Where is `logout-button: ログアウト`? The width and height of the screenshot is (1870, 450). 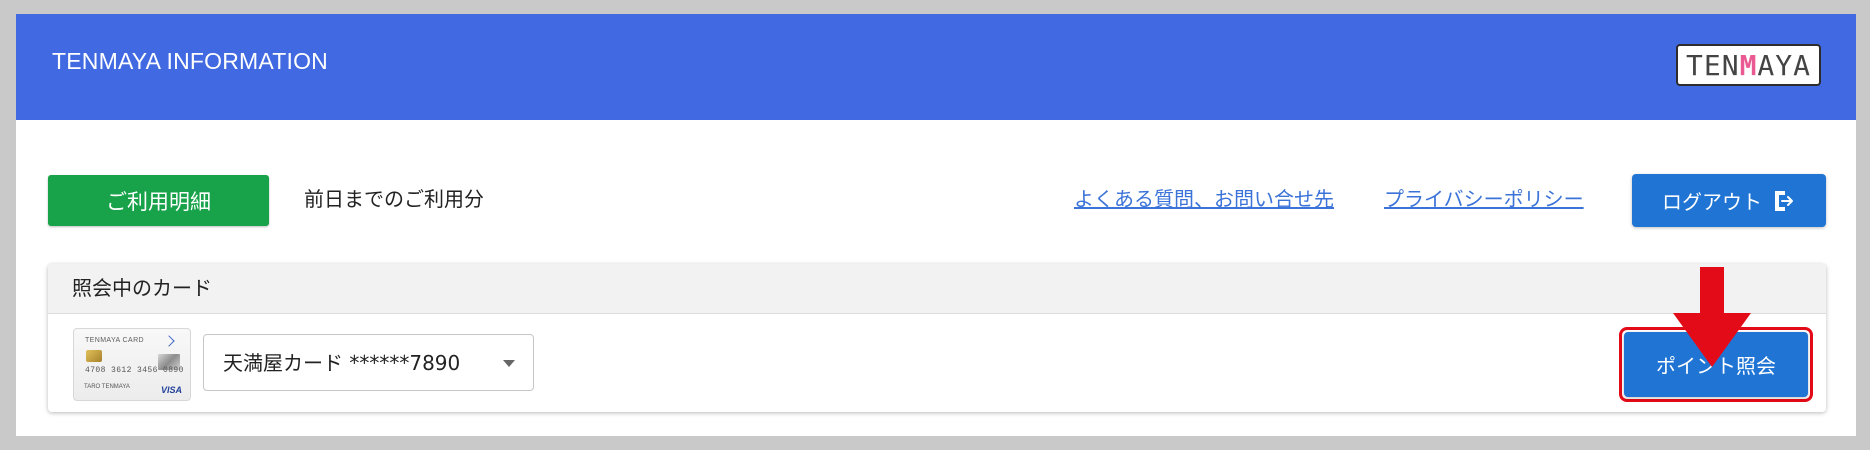 logout-button: ログアウト is located at coordinates (1729, 200).